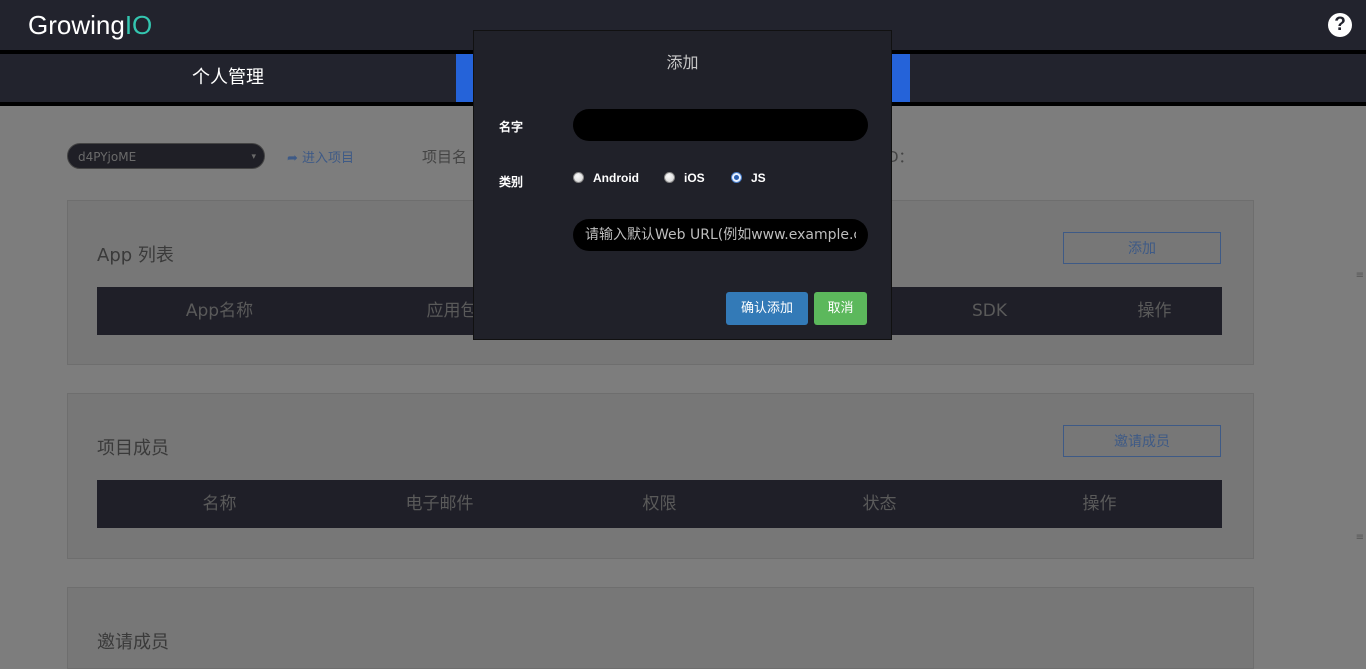 The height and width of the screenshot is (669, 1366). What do you see at coordinates (138, 25) in the screenshot?
I see `logo-accent-text: IO` at bounding box center [138, 25].